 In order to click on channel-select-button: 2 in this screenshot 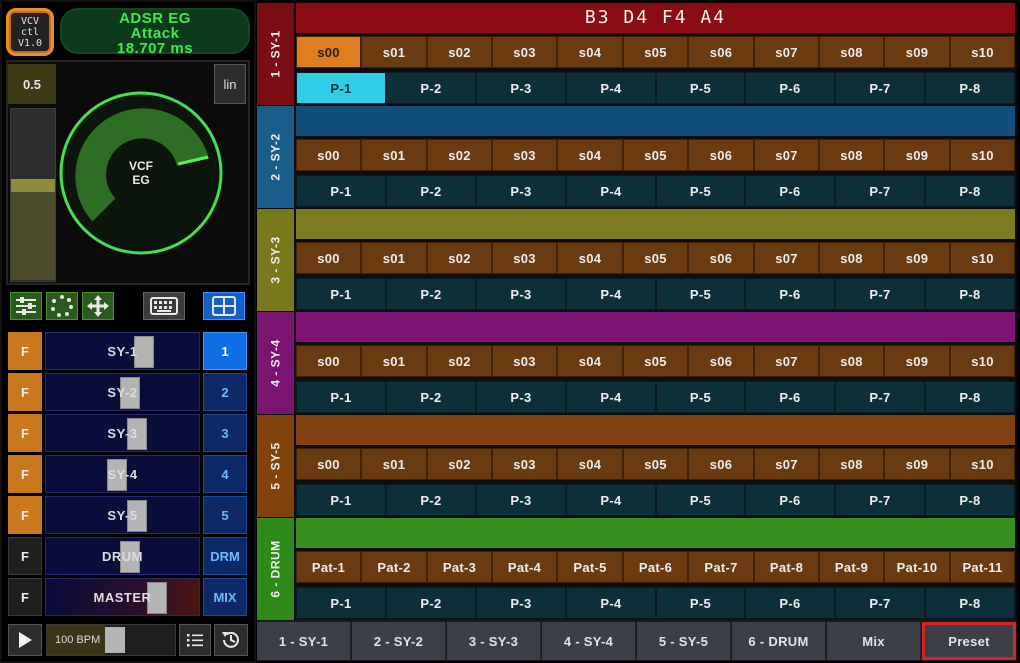, I will do `click(225, 392)`.